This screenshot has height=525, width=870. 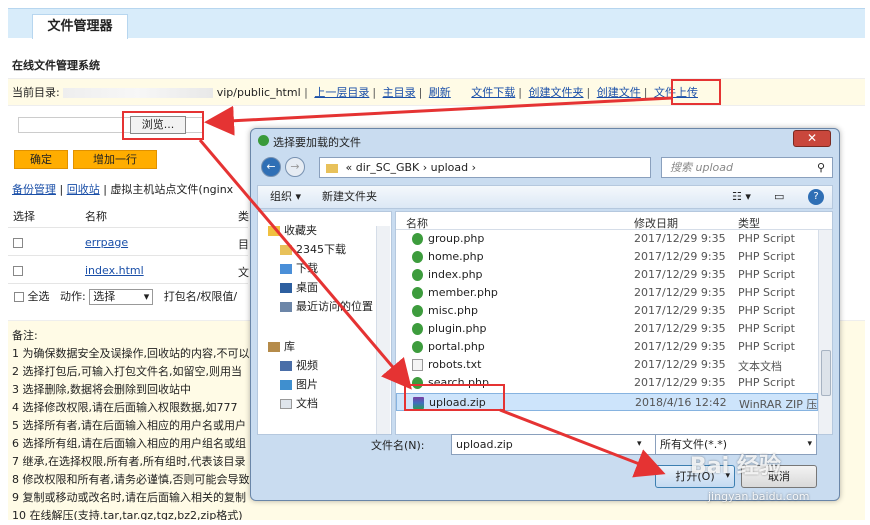 What do you see at coordinates (299, 268) in the screenshot?
I see `nav-downloads: 下载` at bounding box center [299, 268].